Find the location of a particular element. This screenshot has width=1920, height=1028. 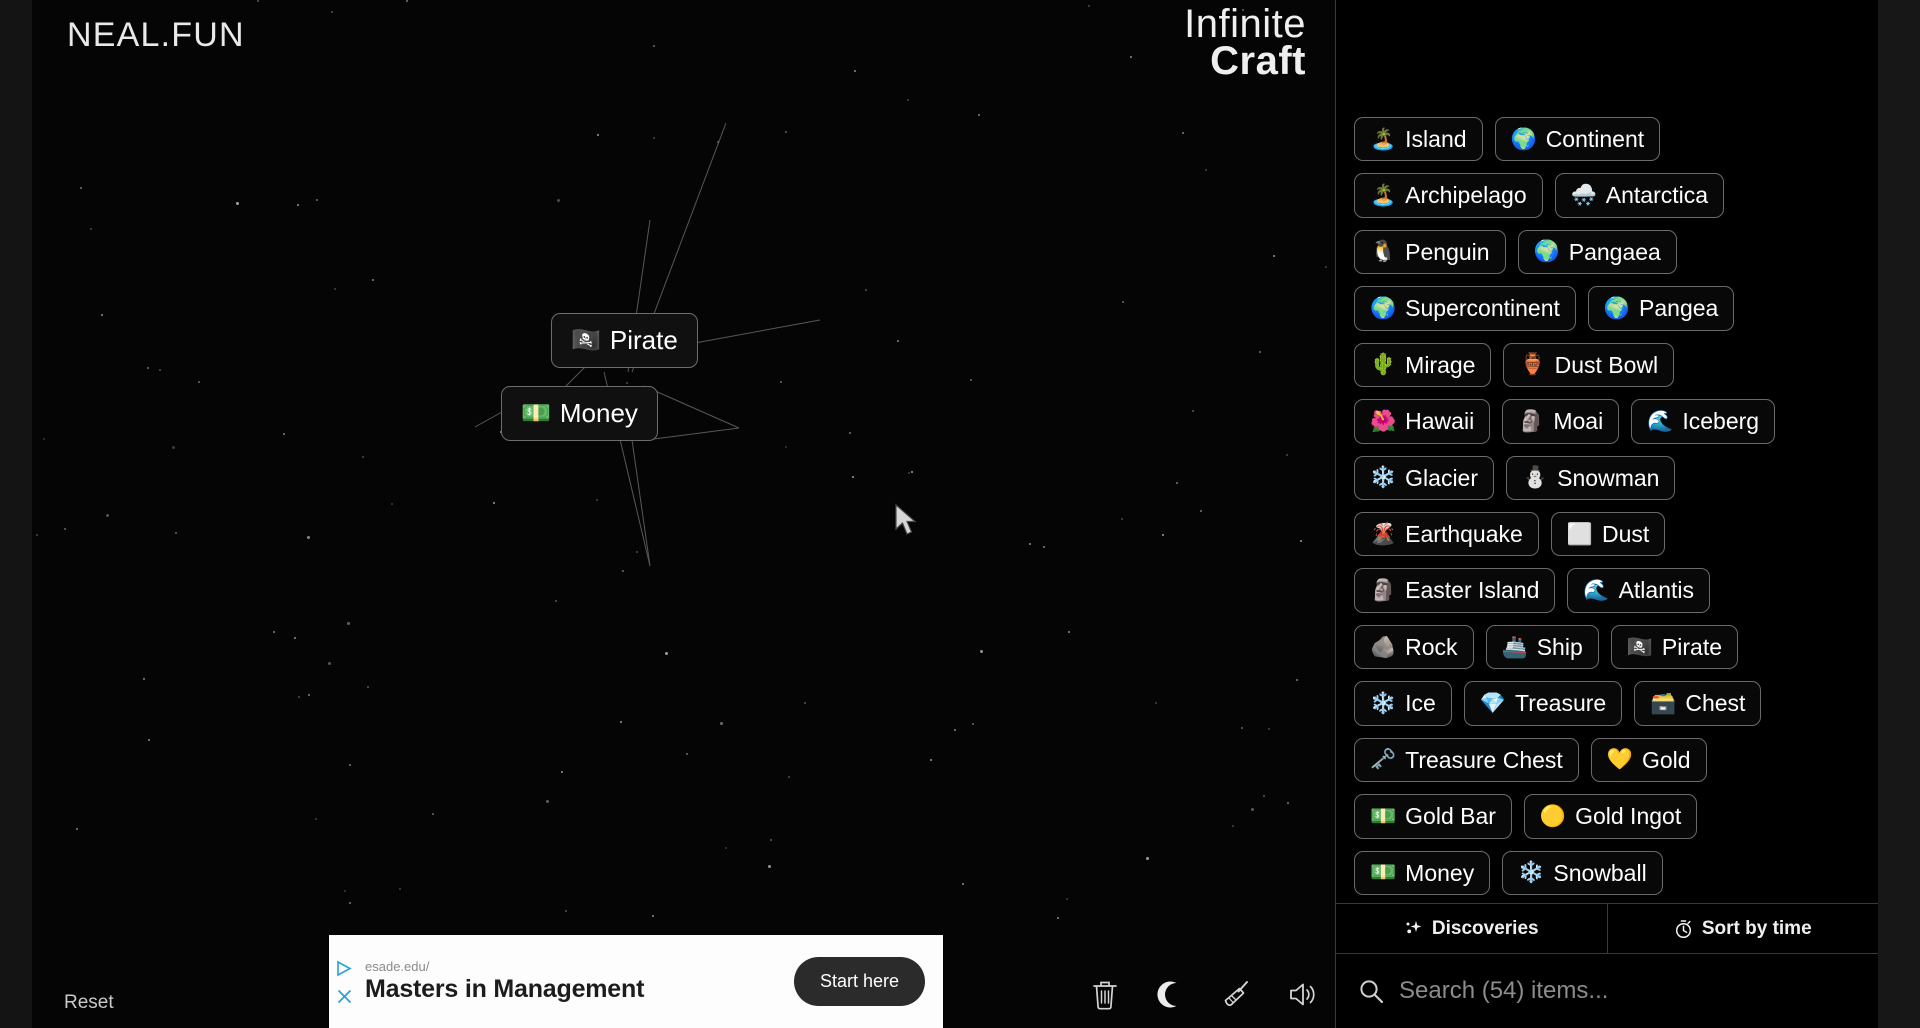

item-iceberg: 🌊 Iceberg is located at coordinates (1703, 421).